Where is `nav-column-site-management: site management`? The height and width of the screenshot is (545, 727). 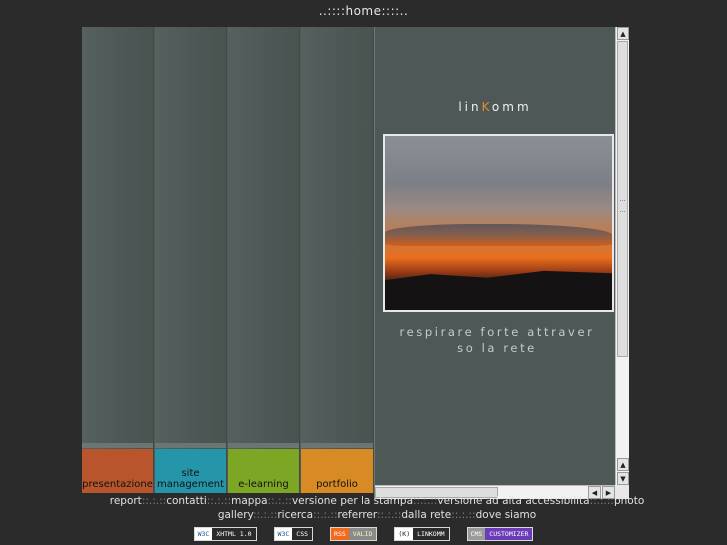 nav-column-site-management: site management is located at coordinates (191, 260).